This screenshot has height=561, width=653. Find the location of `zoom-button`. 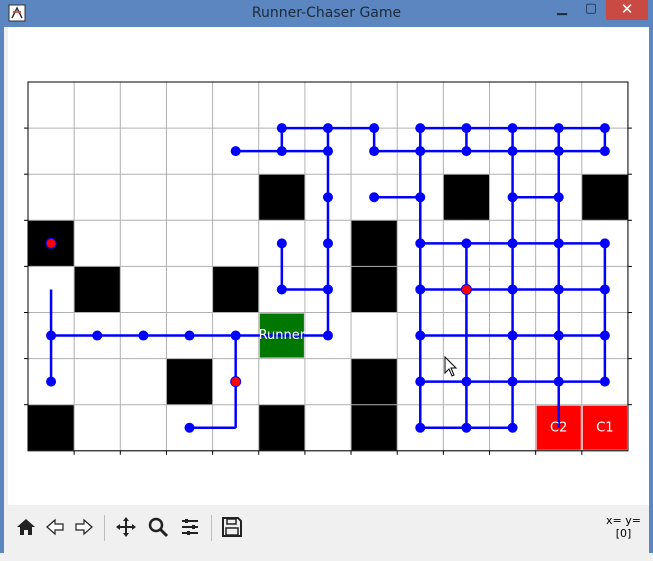

zoom-button is located at coordinates (158, 527).